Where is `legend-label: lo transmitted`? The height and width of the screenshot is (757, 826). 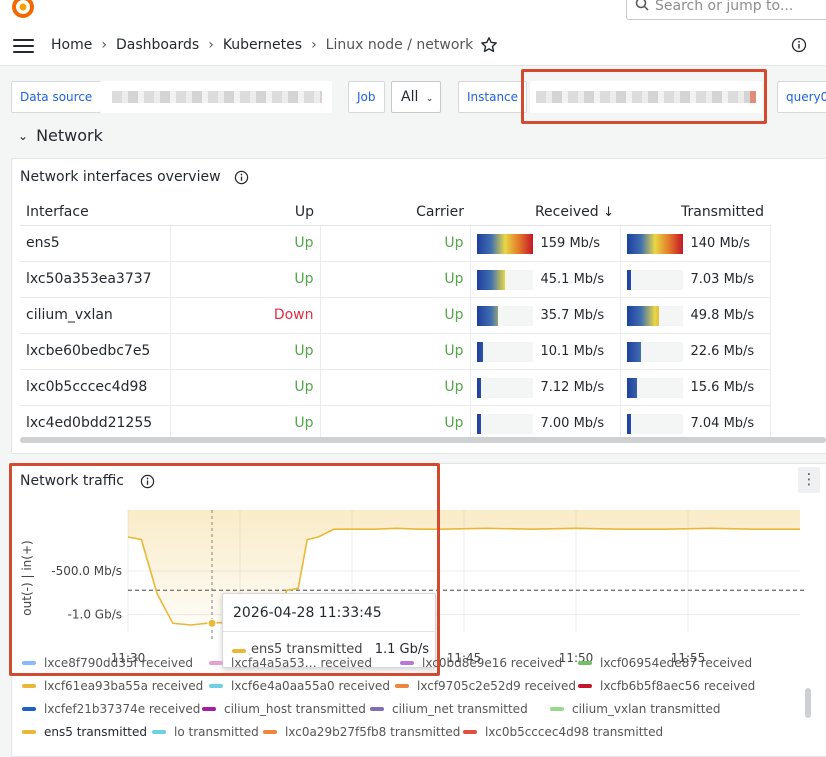 legend-label: lo transmitted is located at coordinates (216, 732).